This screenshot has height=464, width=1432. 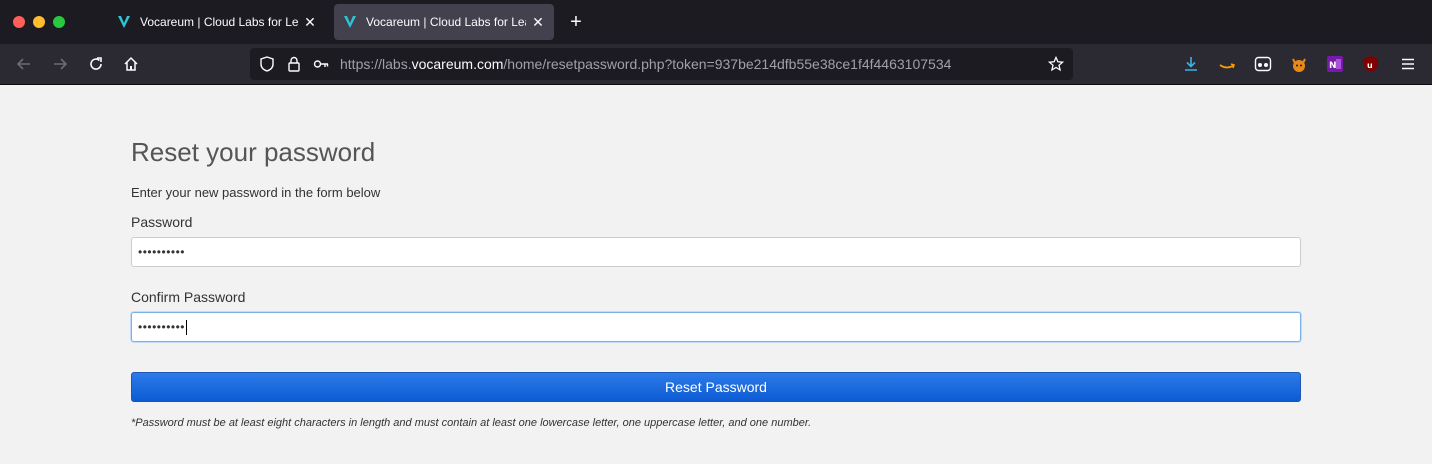 I want to click on lock-icon, so click(x=294, y=64).